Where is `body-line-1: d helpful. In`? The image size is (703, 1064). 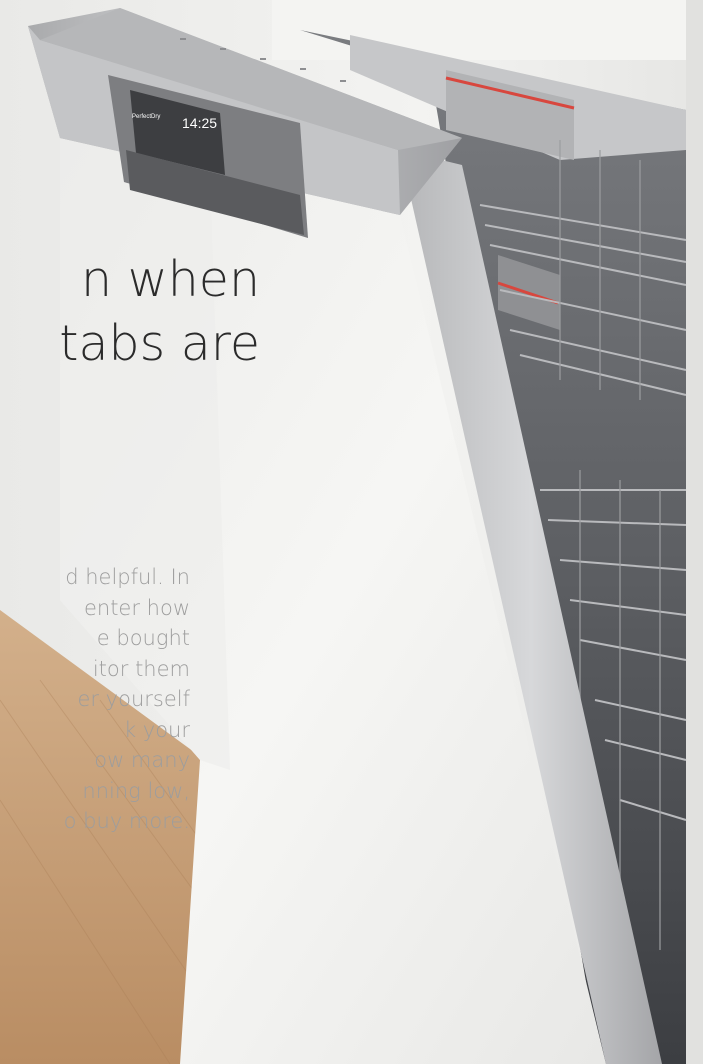
body-line-1: d helpful. In is located at coordinates (127, 577).